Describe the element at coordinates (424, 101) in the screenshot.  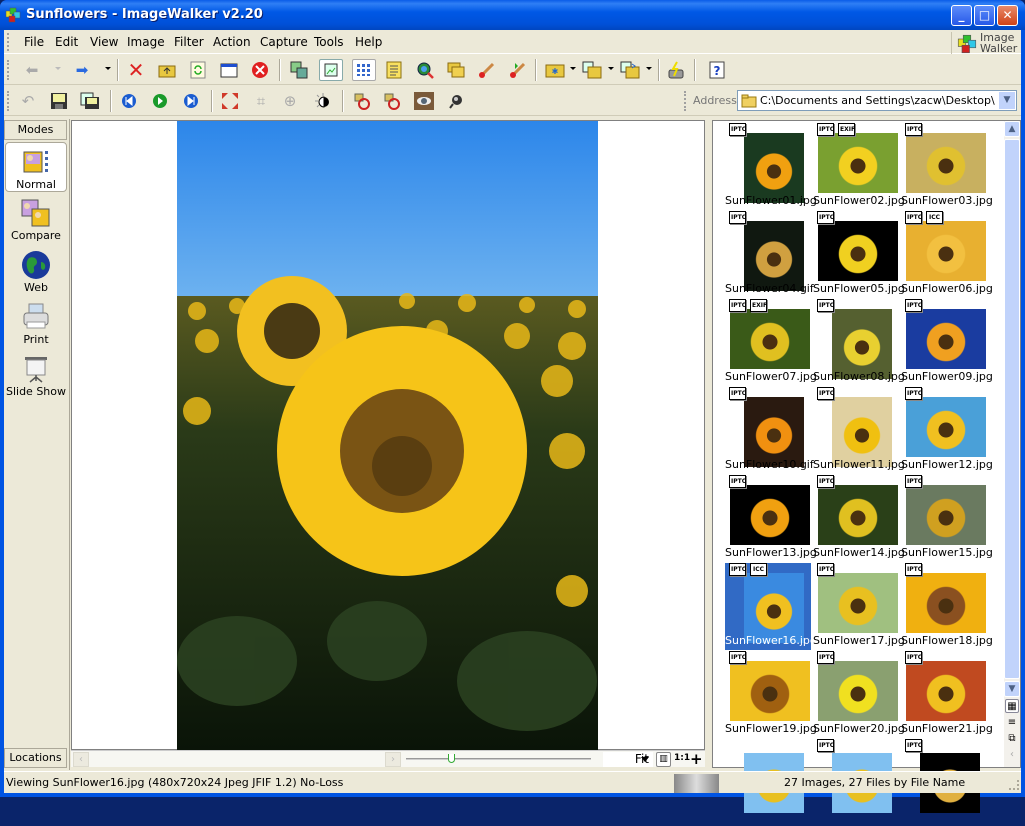
I see `red-eye-icon` at that location.